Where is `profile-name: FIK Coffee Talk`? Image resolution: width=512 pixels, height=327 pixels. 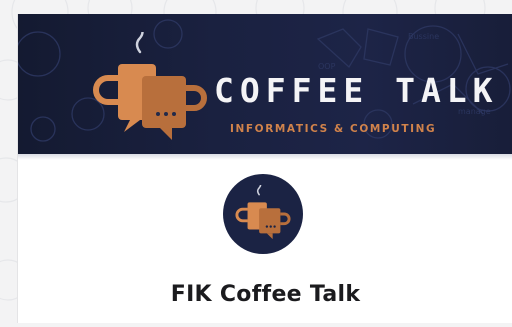
profile-name: FIK Coffee Talk is located at coordinates (265, 294).